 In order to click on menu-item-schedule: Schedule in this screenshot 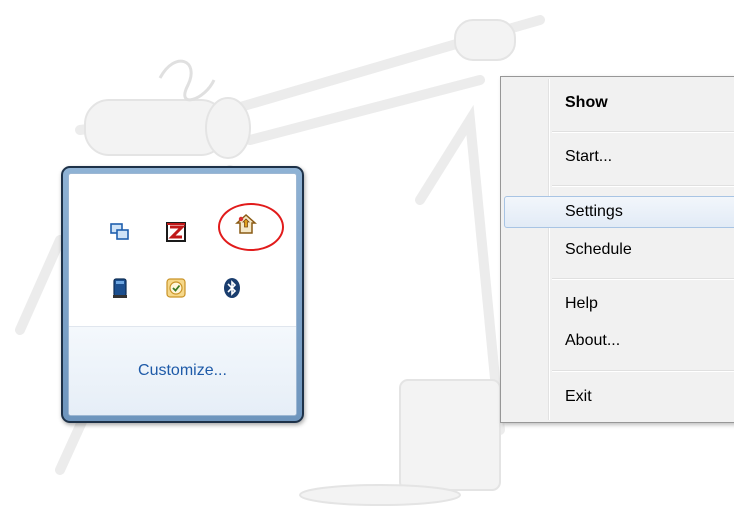, I will do `click(619, 250)`.